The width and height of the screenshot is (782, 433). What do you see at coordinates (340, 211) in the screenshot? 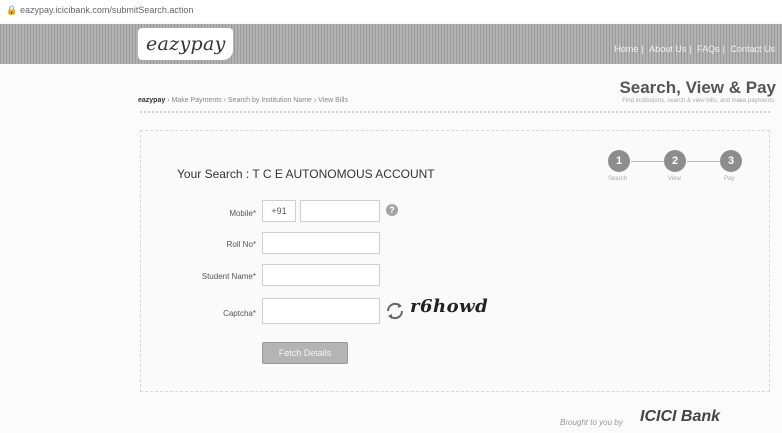
I see `mobile-input` at bounding box center [340, 211].